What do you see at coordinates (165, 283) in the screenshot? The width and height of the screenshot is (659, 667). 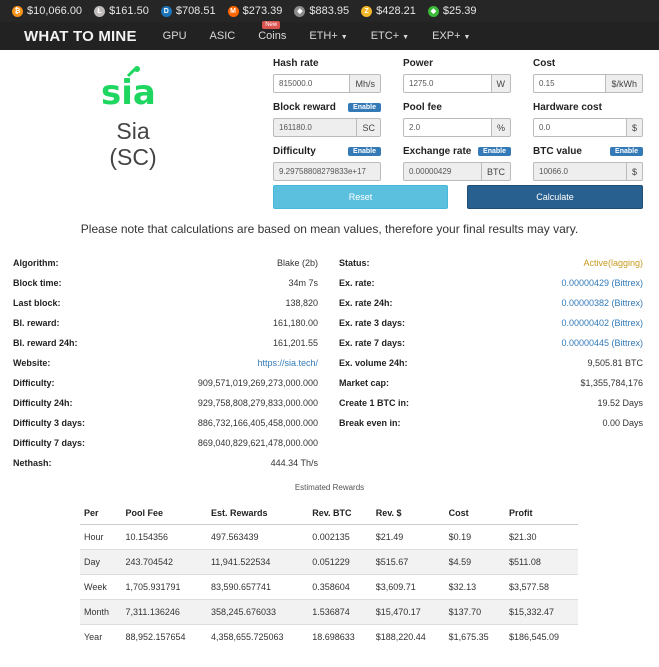 I see `stat-row: Block time: 34m 7s` at bounding box center [165, 283].